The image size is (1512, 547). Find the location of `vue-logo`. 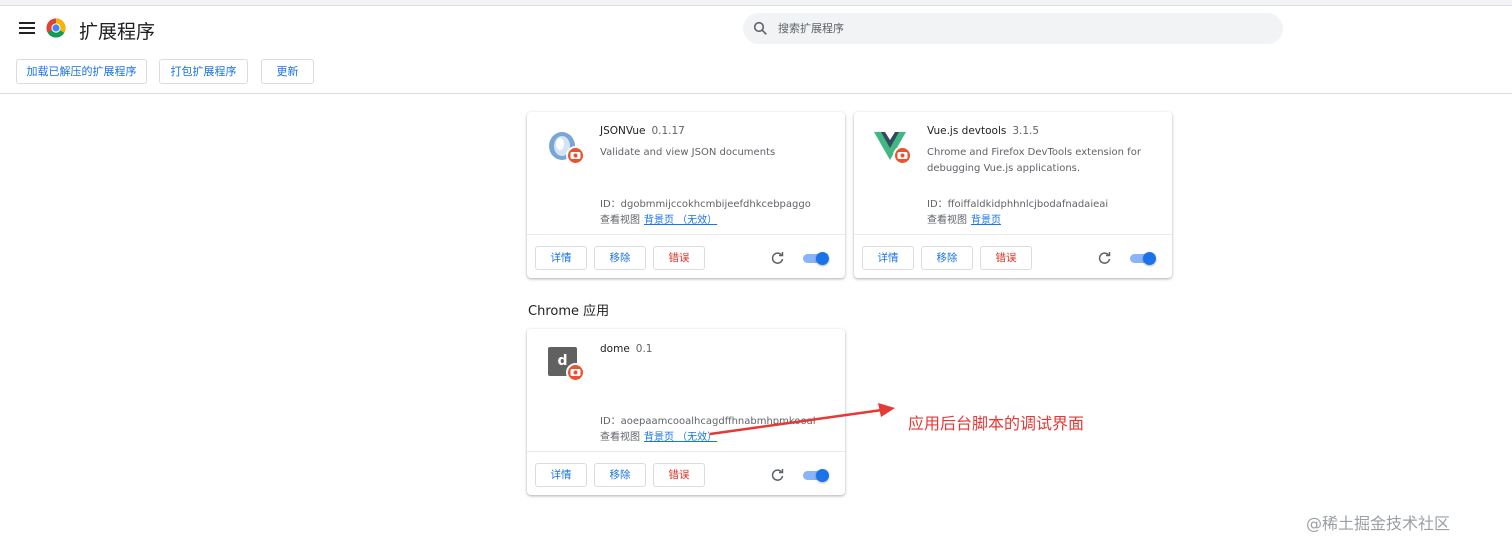

vue-logo is located at coordinates (894, 148).